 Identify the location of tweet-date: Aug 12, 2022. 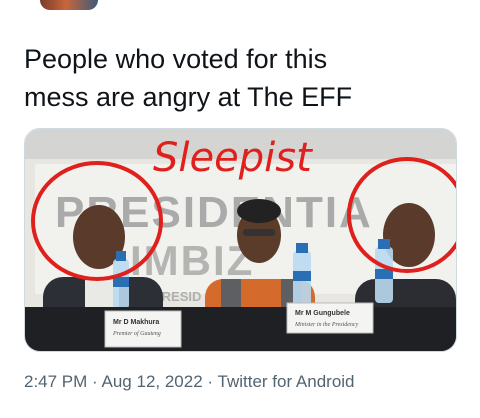
(152, 381).